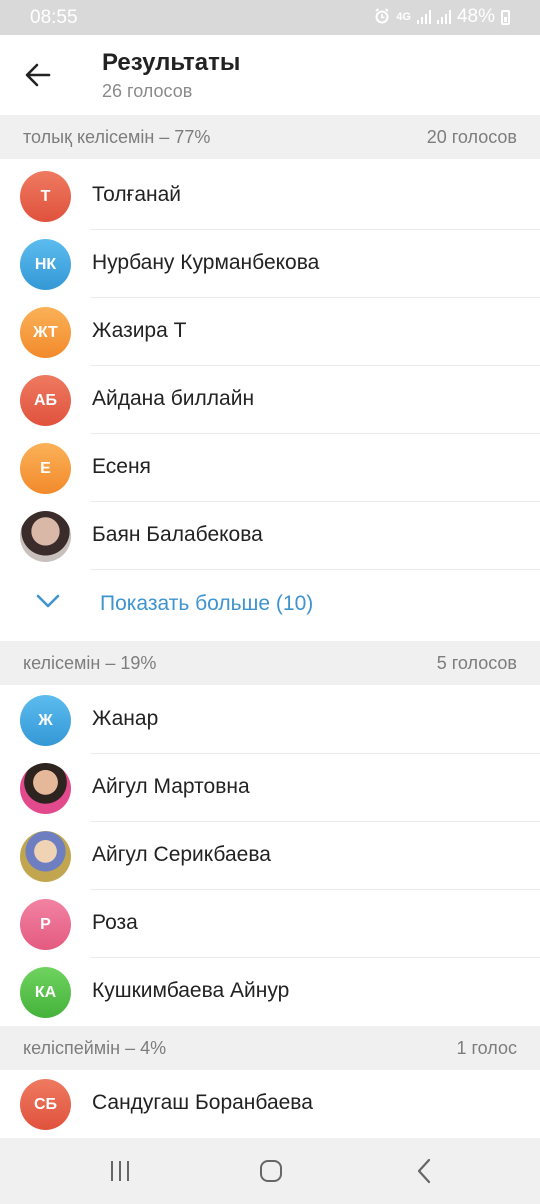 Image resolution: width=540 pixels, height=1204 pixels. I want to click on status-icons: 4G 48%, so click(442, 17).